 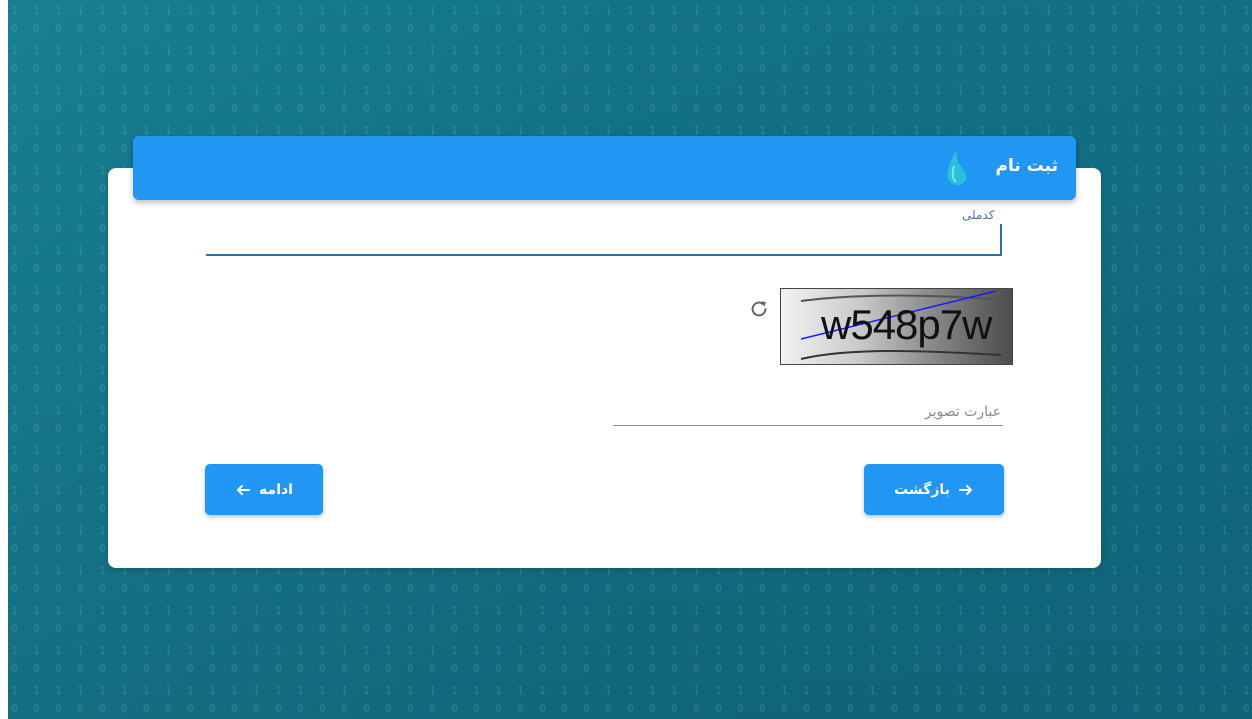 What do you see at coordinates (1026, 166) in the screenshot?
I see `page-title: ثبت نام` at bounding box center [1026, 166].